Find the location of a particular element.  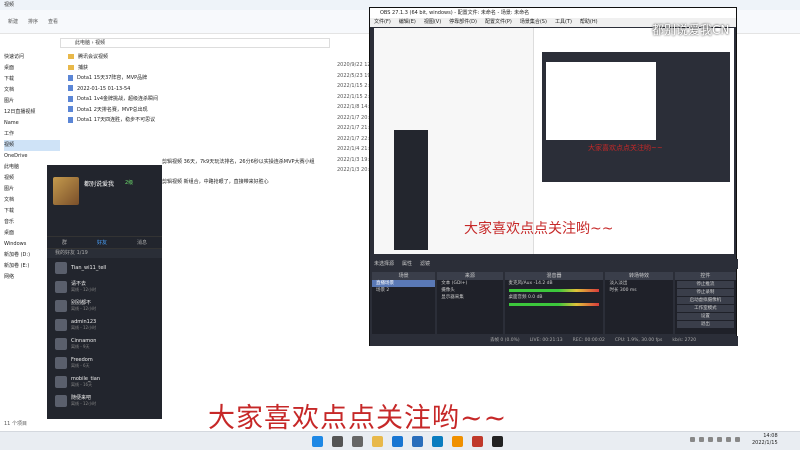

menu-tools: 工具(T) is located at coordinates (563, 22).